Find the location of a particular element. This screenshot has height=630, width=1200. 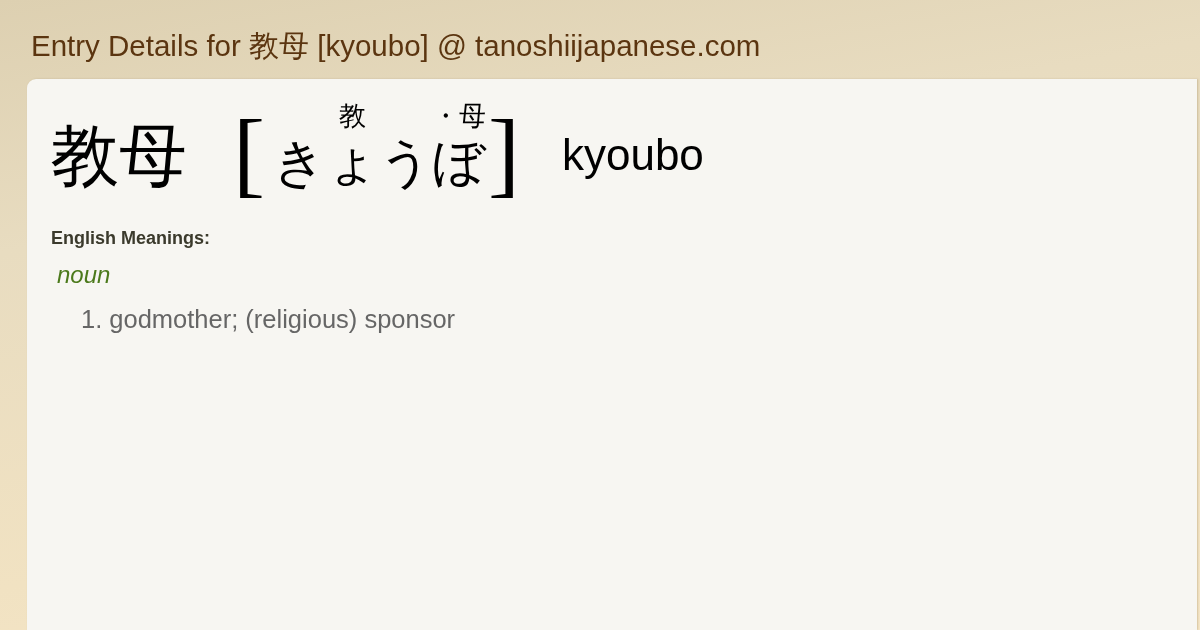

definition-text: godmother; (religious) sponsor is located at coordinates (282, 319).